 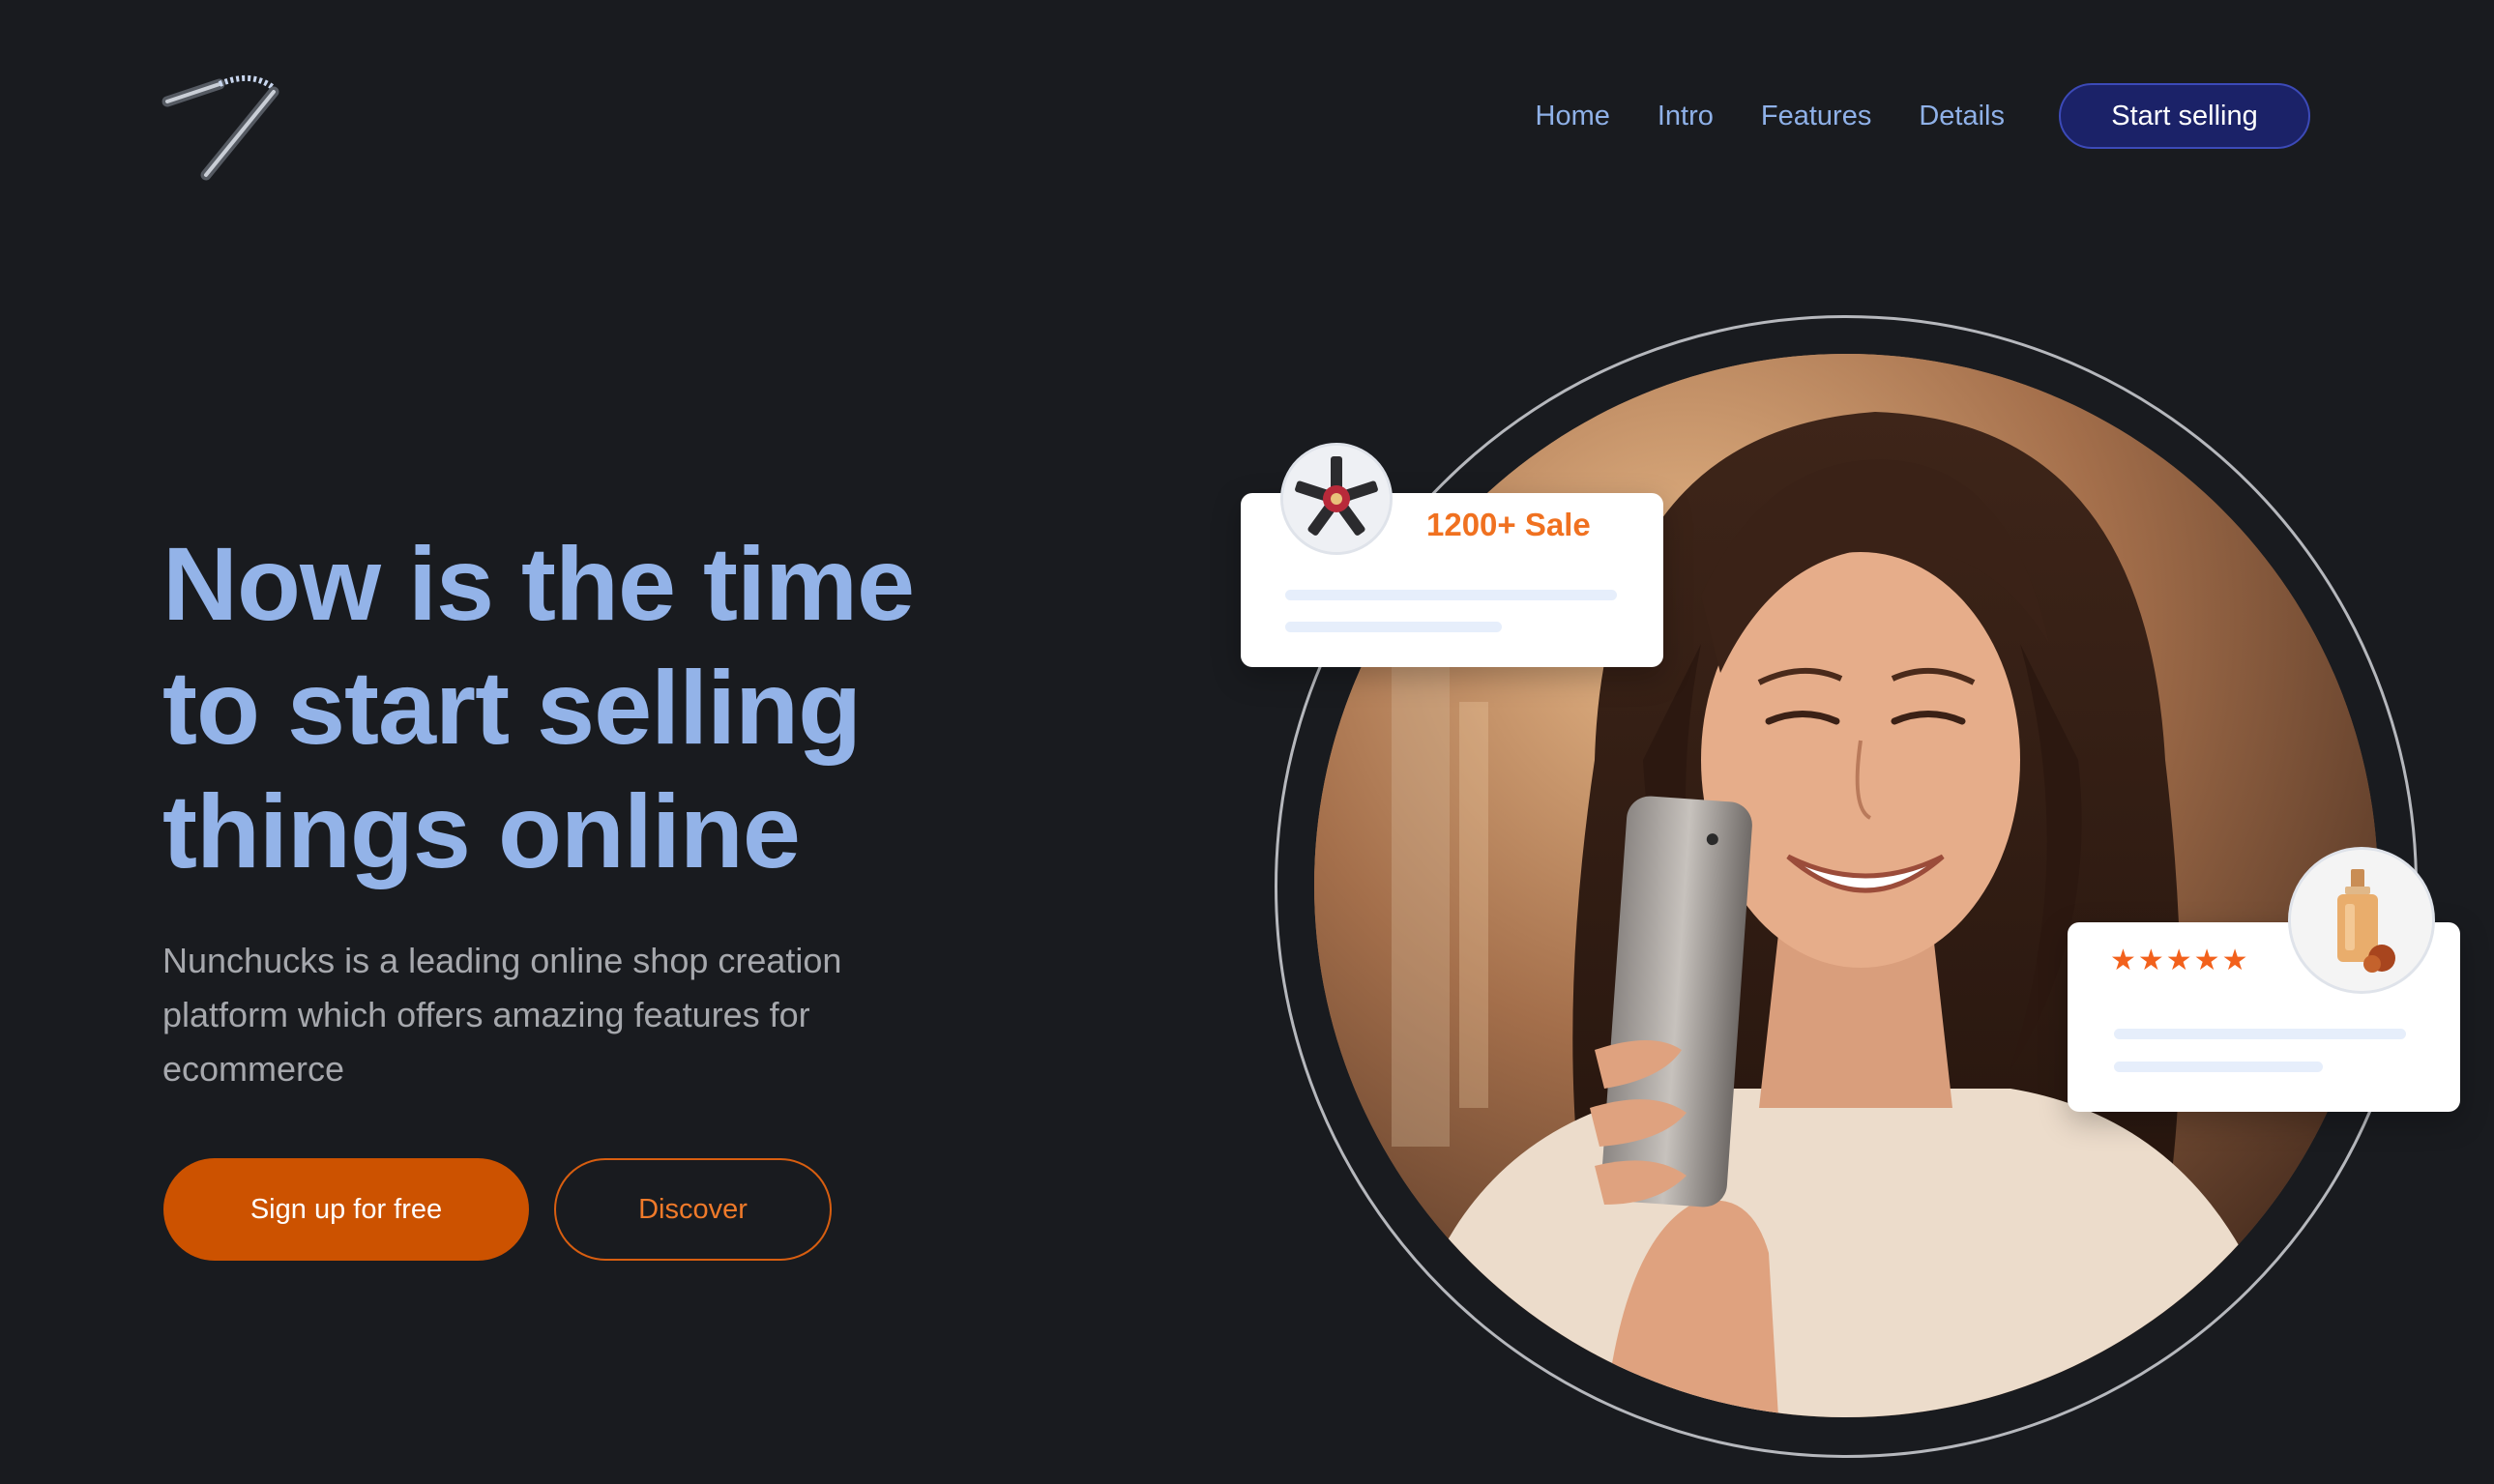 What do you see at coordinates (346, 1209) in the screenshot?
I see `sign-up-button: Sign up for free` at bounding box center [346, 1209].